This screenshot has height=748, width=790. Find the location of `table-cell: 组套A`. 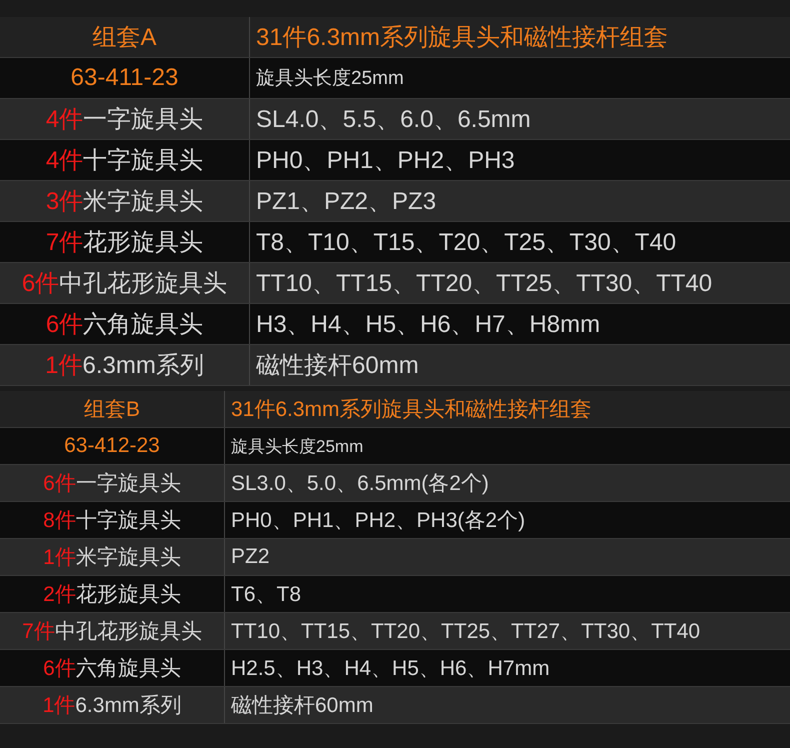

table-cell: 组套A is located at coordinates (125, 37).